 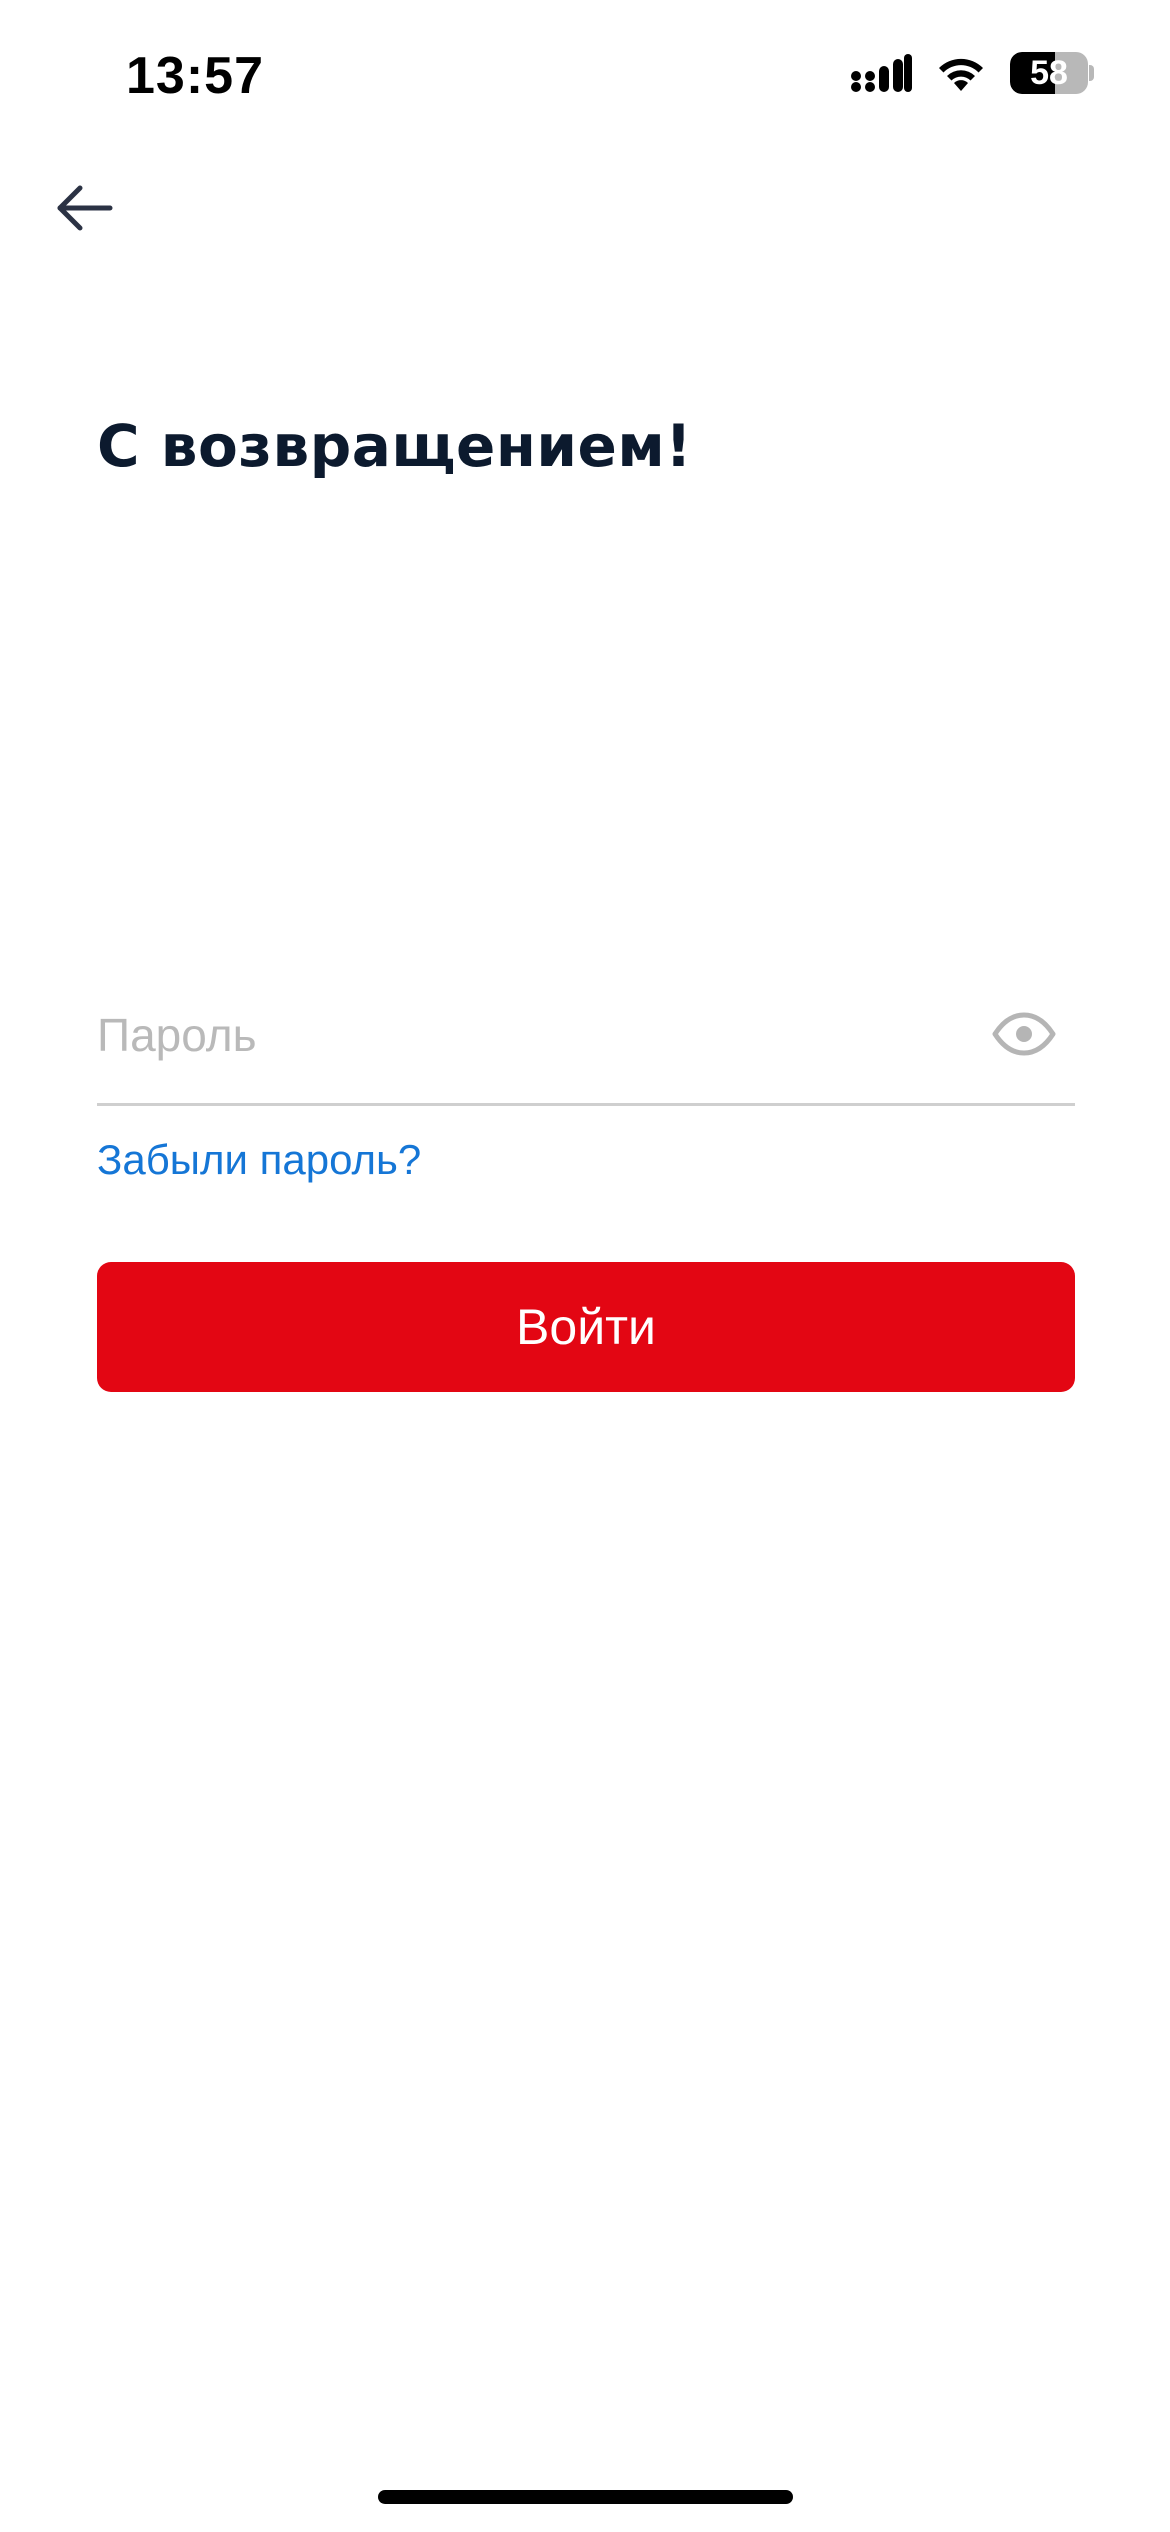 What do you see at coordinates (961, 74) in the screenshot?
I see `wifi-icon` at bounding box center [961, 74].